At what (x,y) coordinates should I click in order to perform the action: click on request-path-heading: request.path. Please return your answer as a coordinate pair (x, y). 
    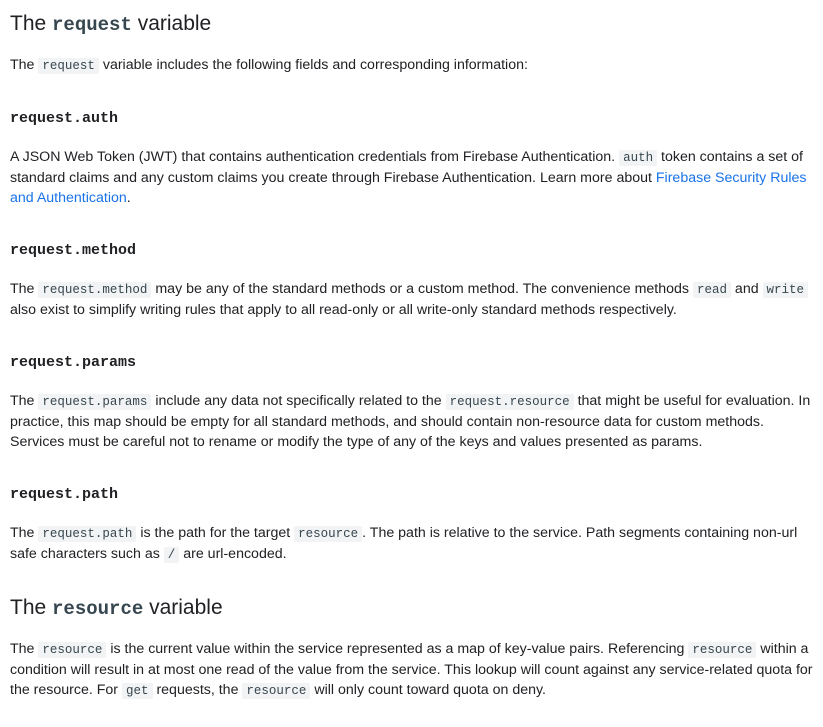
    Looking at the image, I should click on (64, 494).